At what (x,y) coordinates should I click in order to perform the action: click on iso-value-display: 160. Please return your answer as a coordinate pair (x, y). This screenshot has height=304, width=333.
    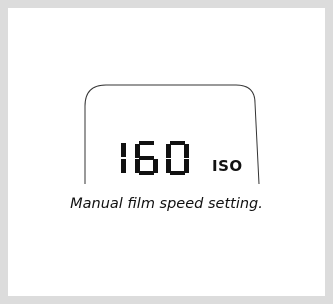
    Looking at the image, I should click on (155, 158).